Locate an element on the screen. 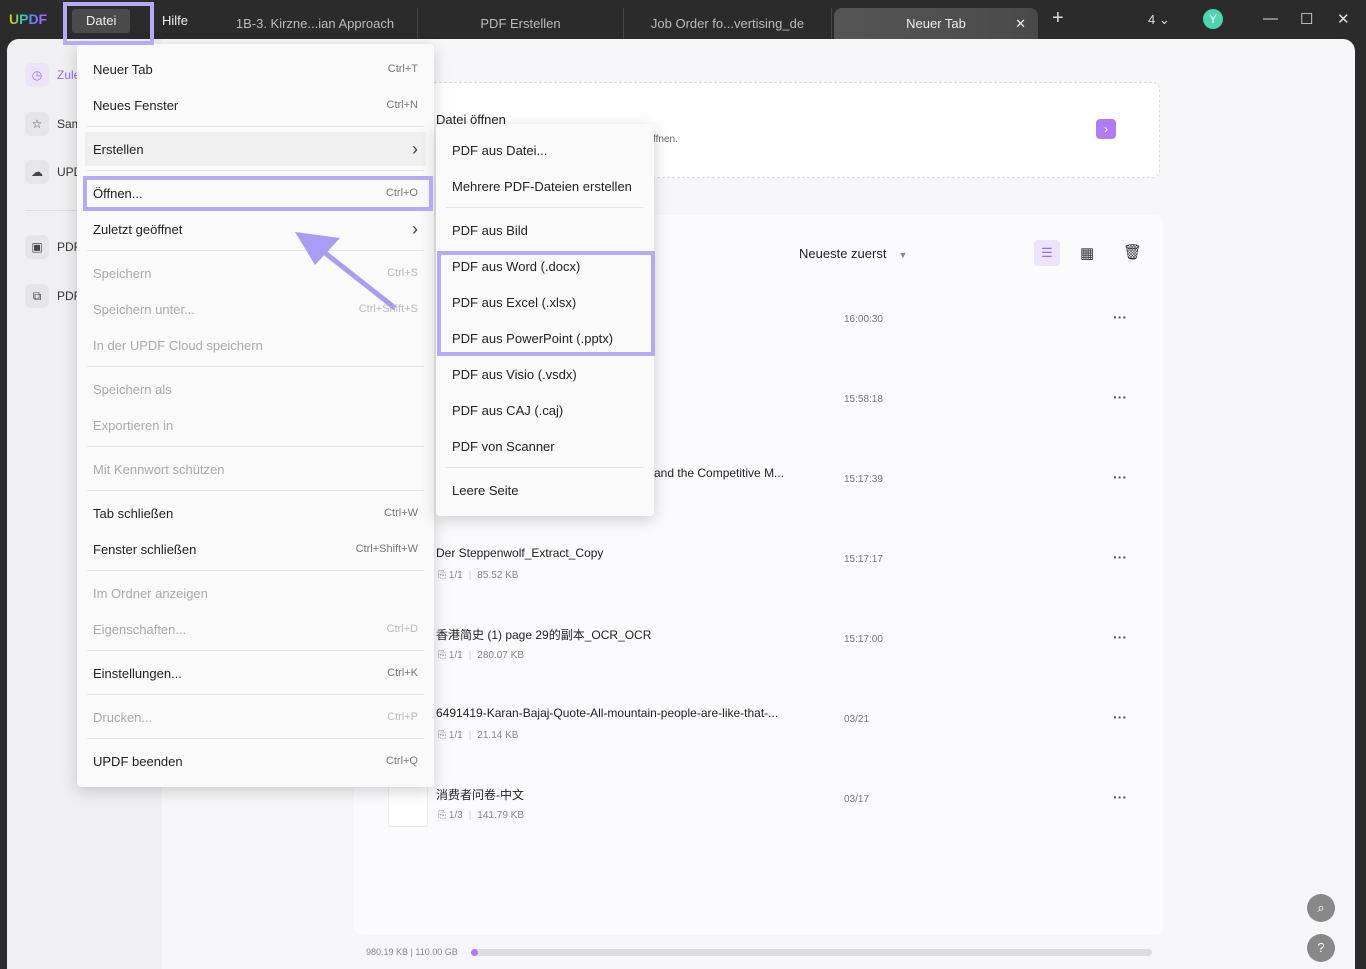 The image size is (1366, 969). file-menu-item: Speichern als is located at coordinates (255, 389).